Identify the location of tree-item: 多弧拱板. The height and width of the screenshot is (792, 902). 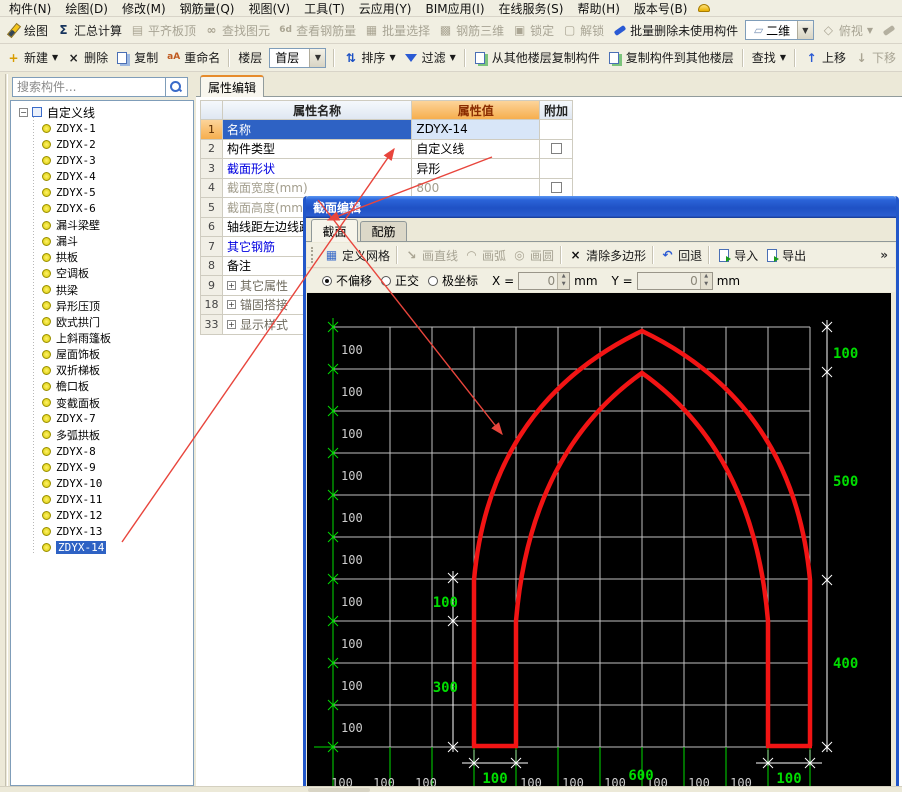
(102, 435).